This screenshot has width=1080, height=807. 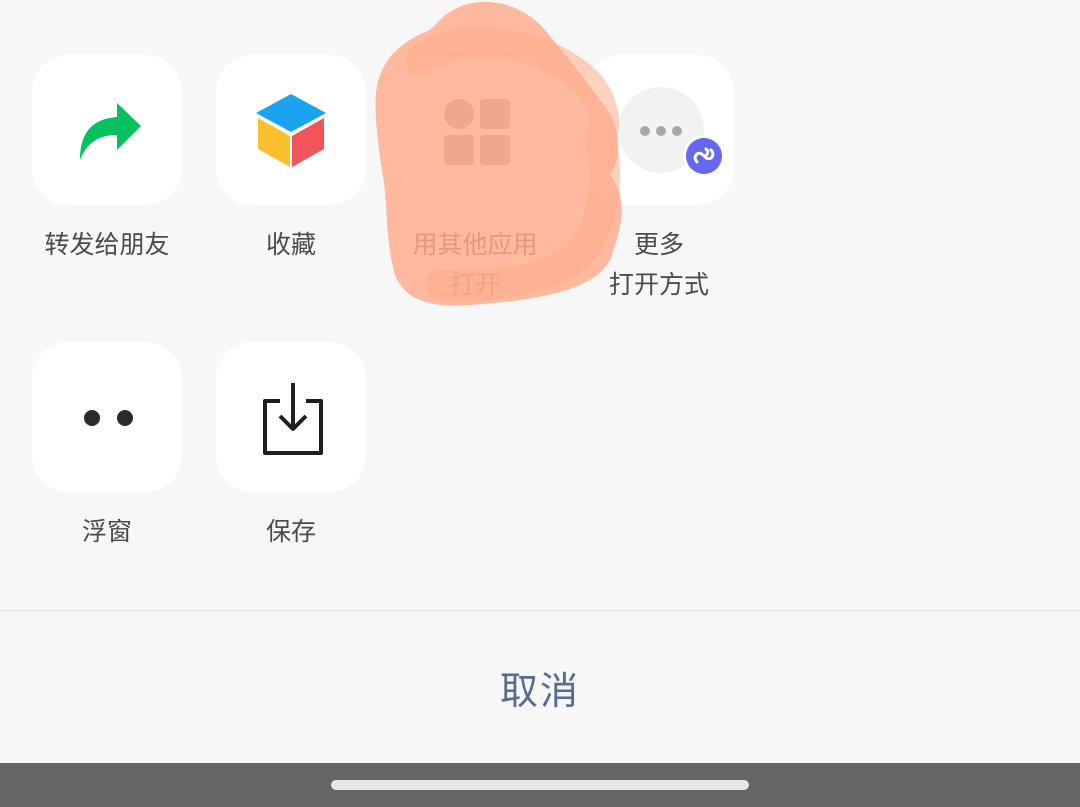 I want to click on open-with-other-app-action: 用其他应用 打开, so click(x=475, y=180).